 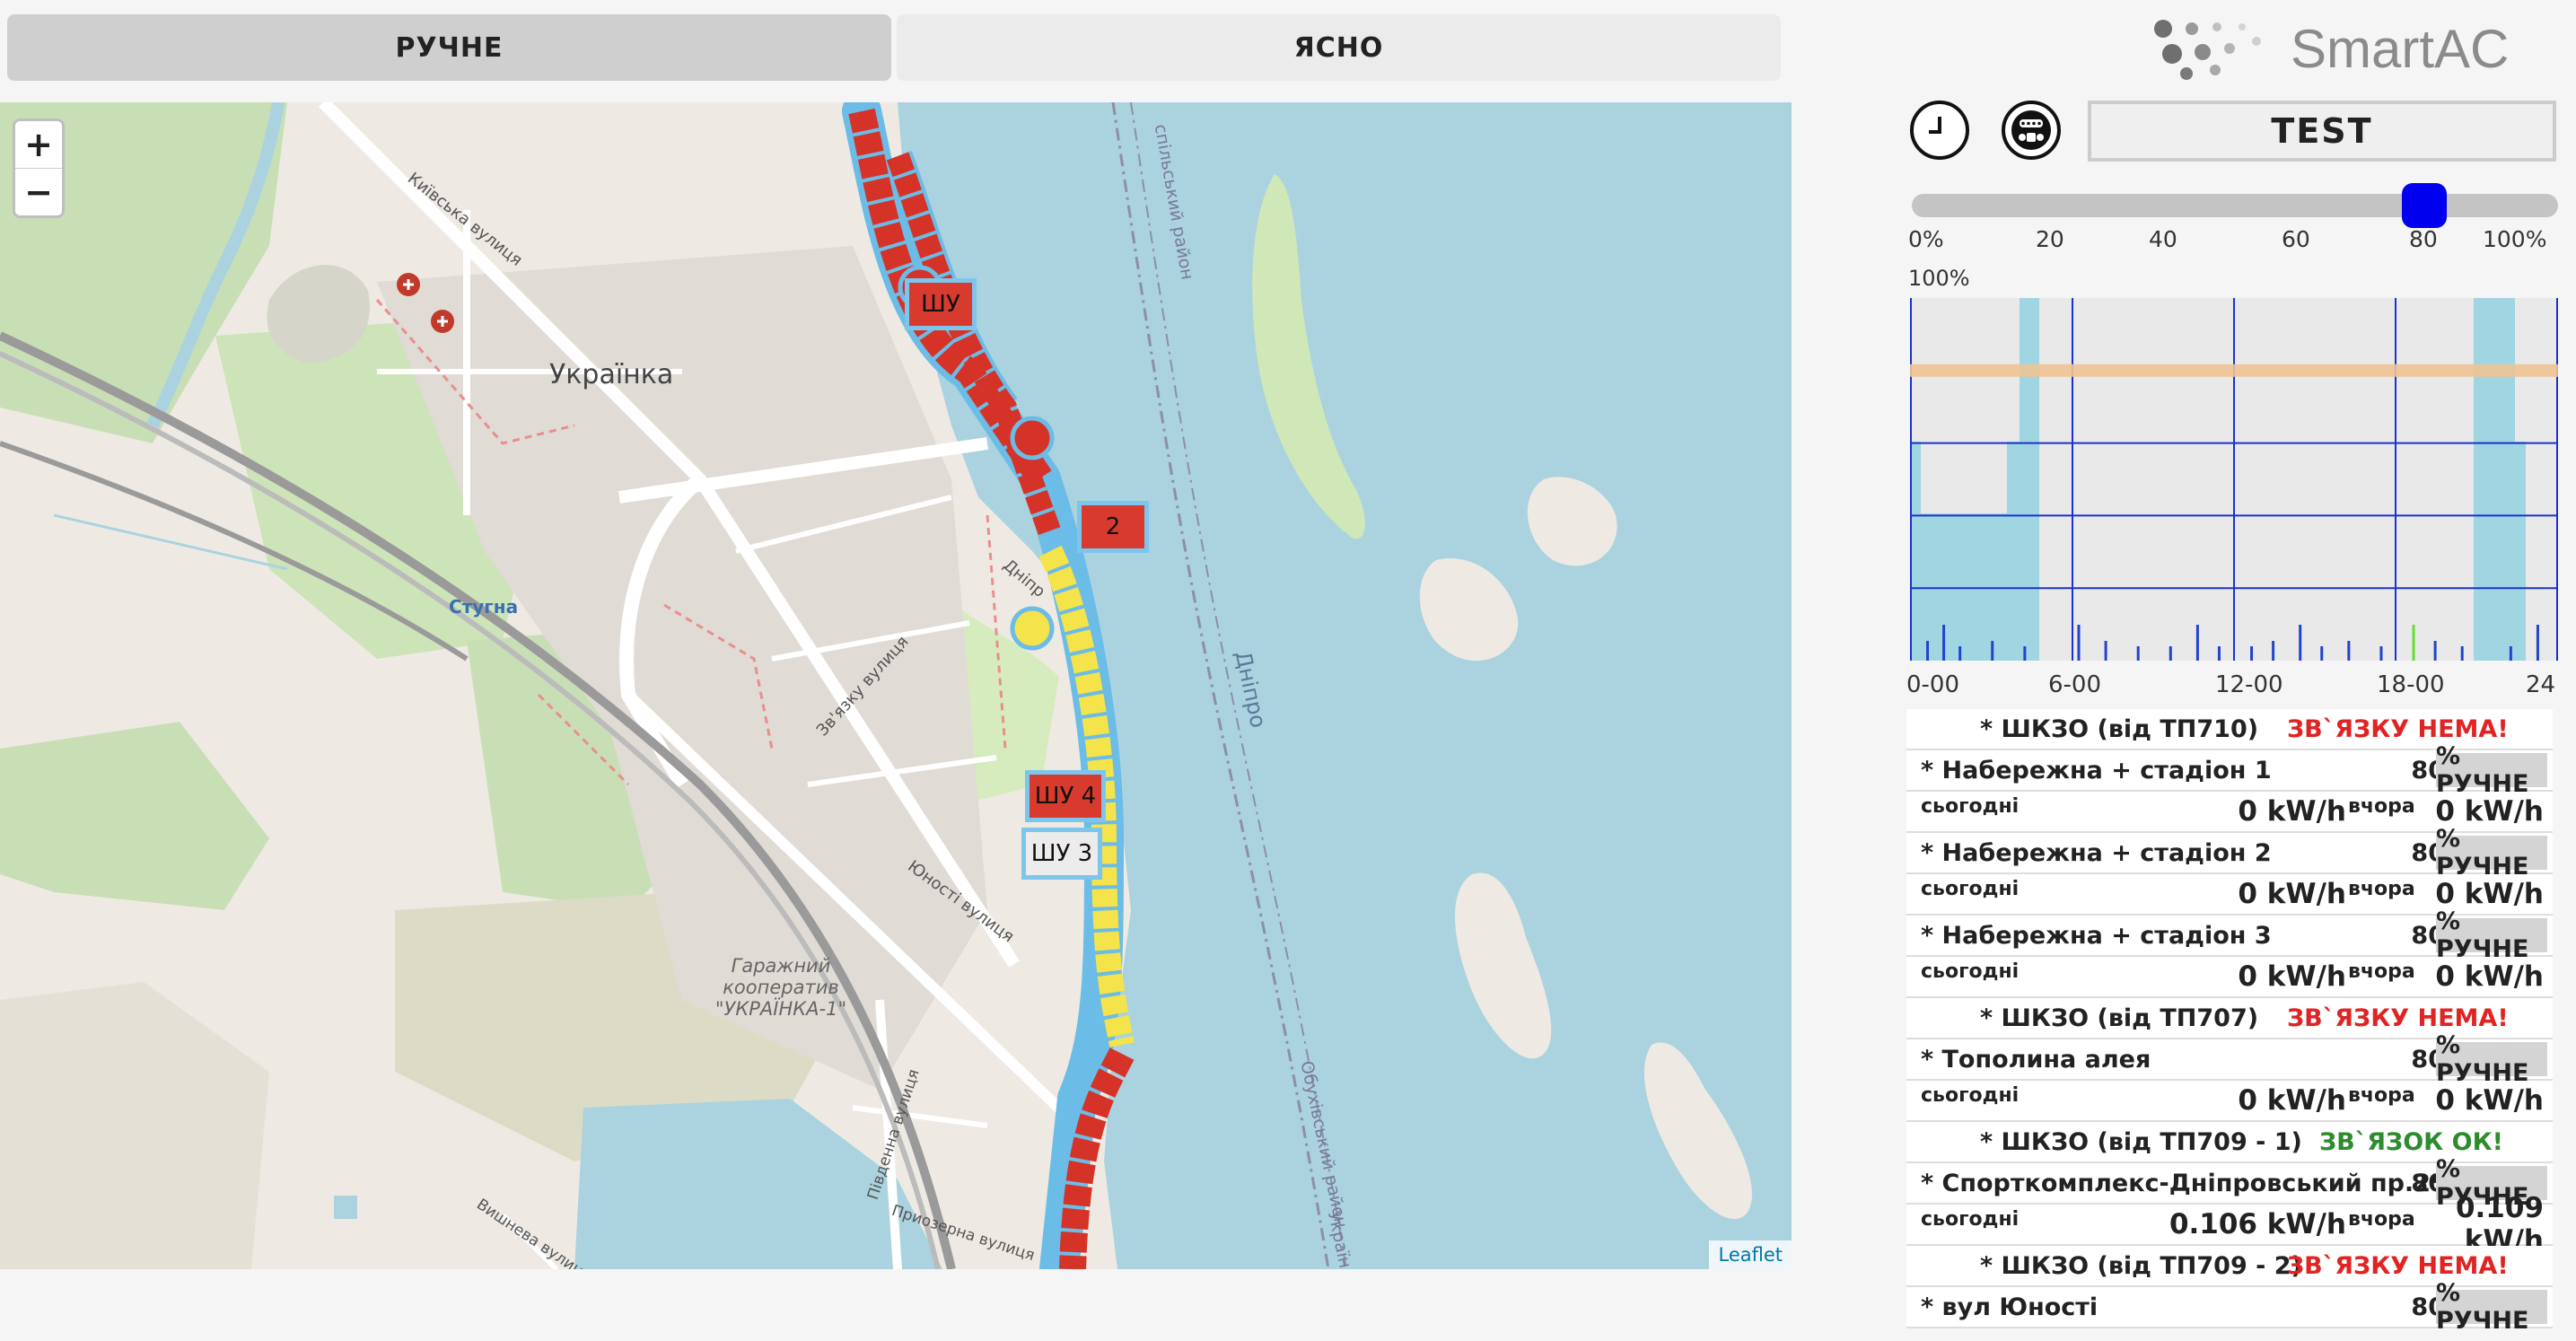 I want to click on chart-x-tick: 6-00, so click(x=2075, y=684).